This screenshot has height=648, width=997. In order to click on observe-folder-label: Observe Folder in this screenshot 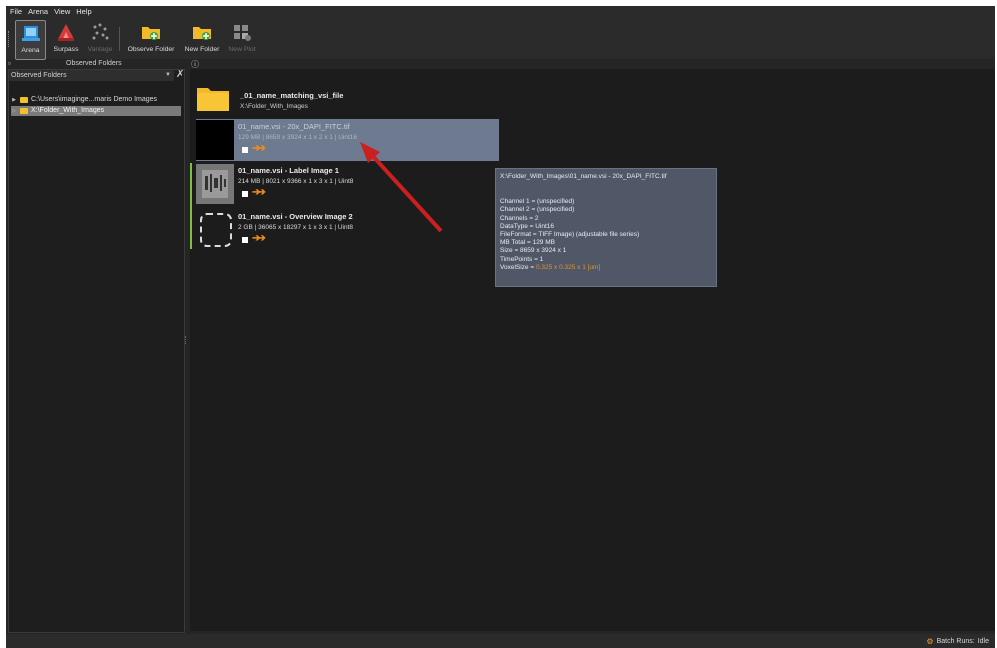, I will do `click(151, 49)`.